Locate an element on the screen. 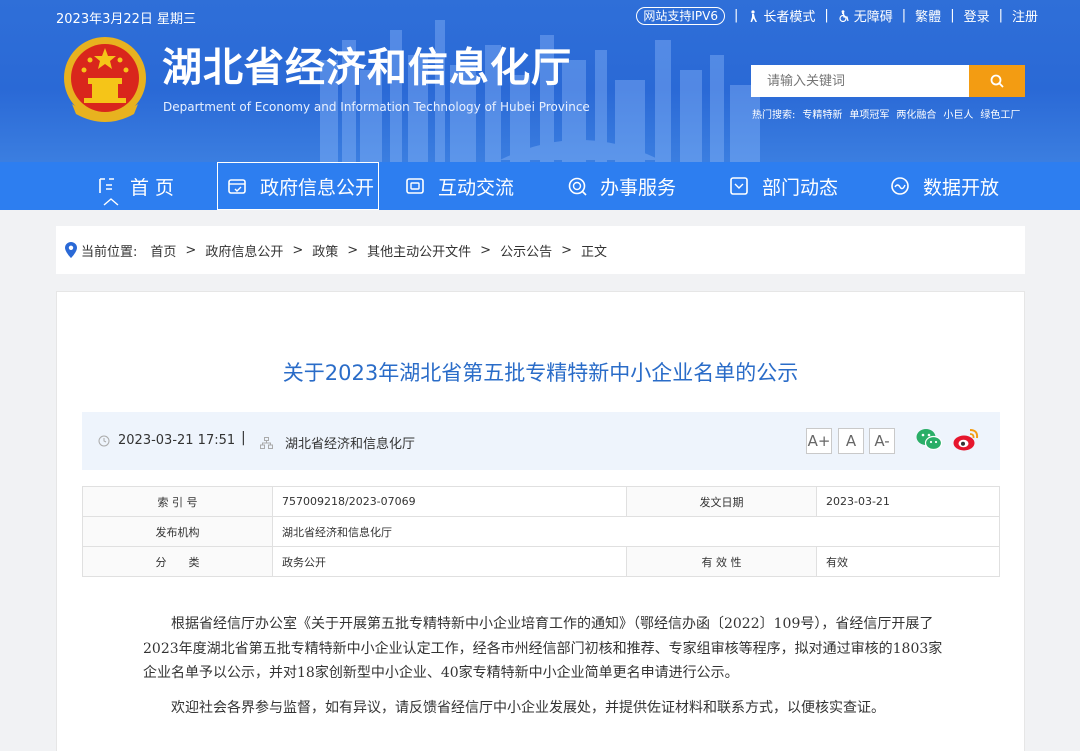 Image resolution: width=1080 pixels, height=751 pixels. accessibility-label: 无障碍 is located at coordinates (873, 17).